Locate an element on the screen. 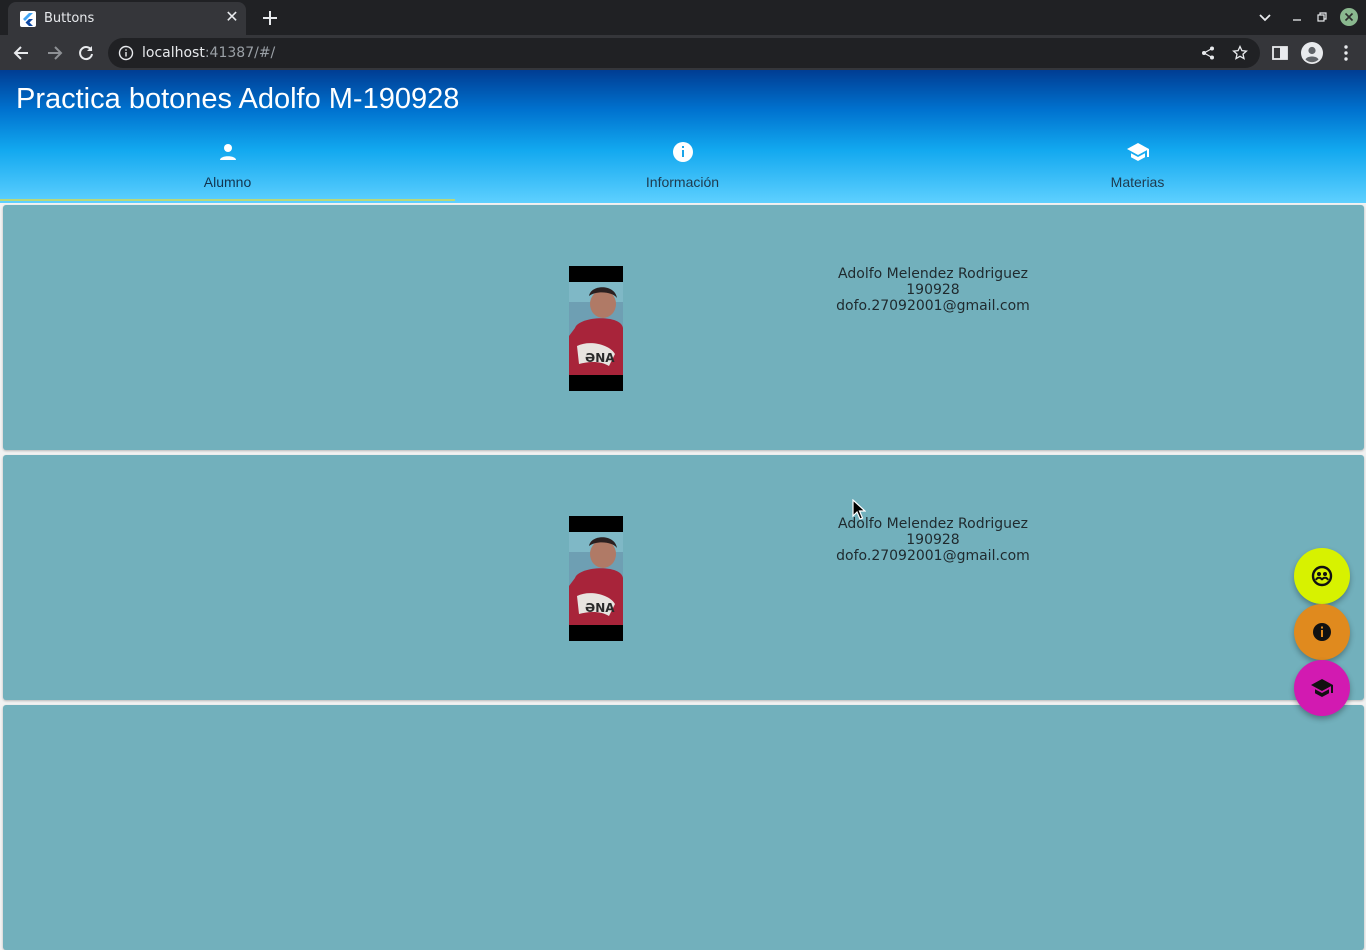  tab-label: Información is located at coordinates (682, 182).